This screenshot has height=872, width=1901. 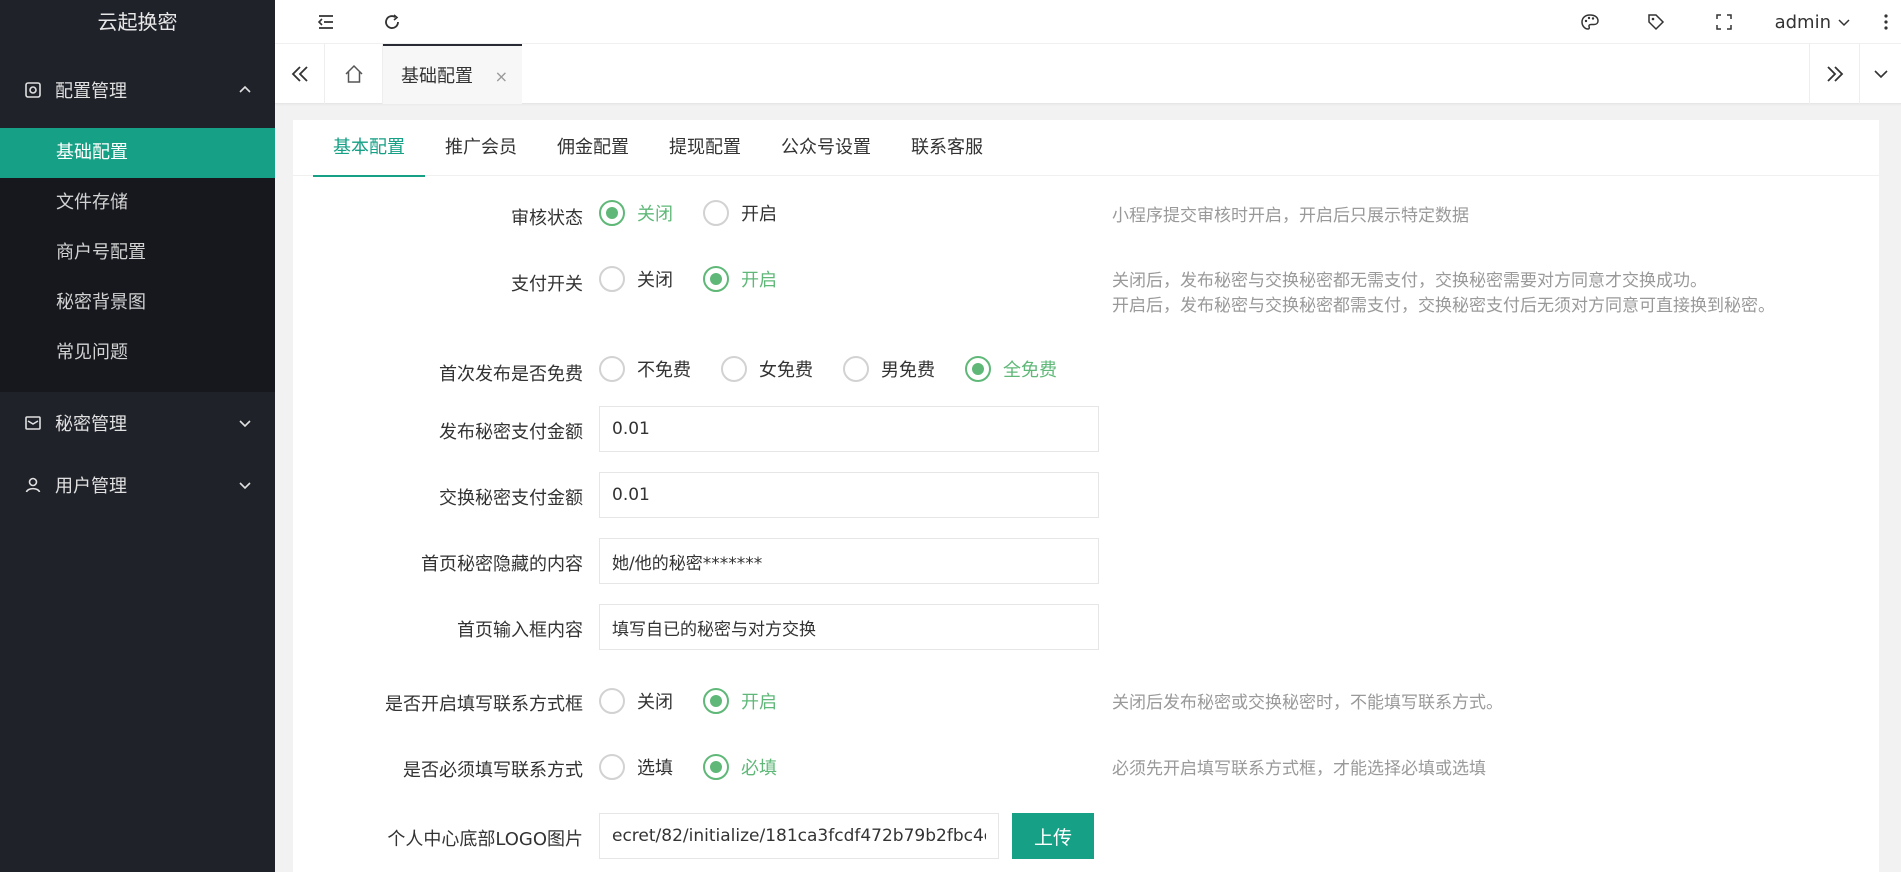 I want to click on tabs-scroll-left-button, so click(x=300, y=74).